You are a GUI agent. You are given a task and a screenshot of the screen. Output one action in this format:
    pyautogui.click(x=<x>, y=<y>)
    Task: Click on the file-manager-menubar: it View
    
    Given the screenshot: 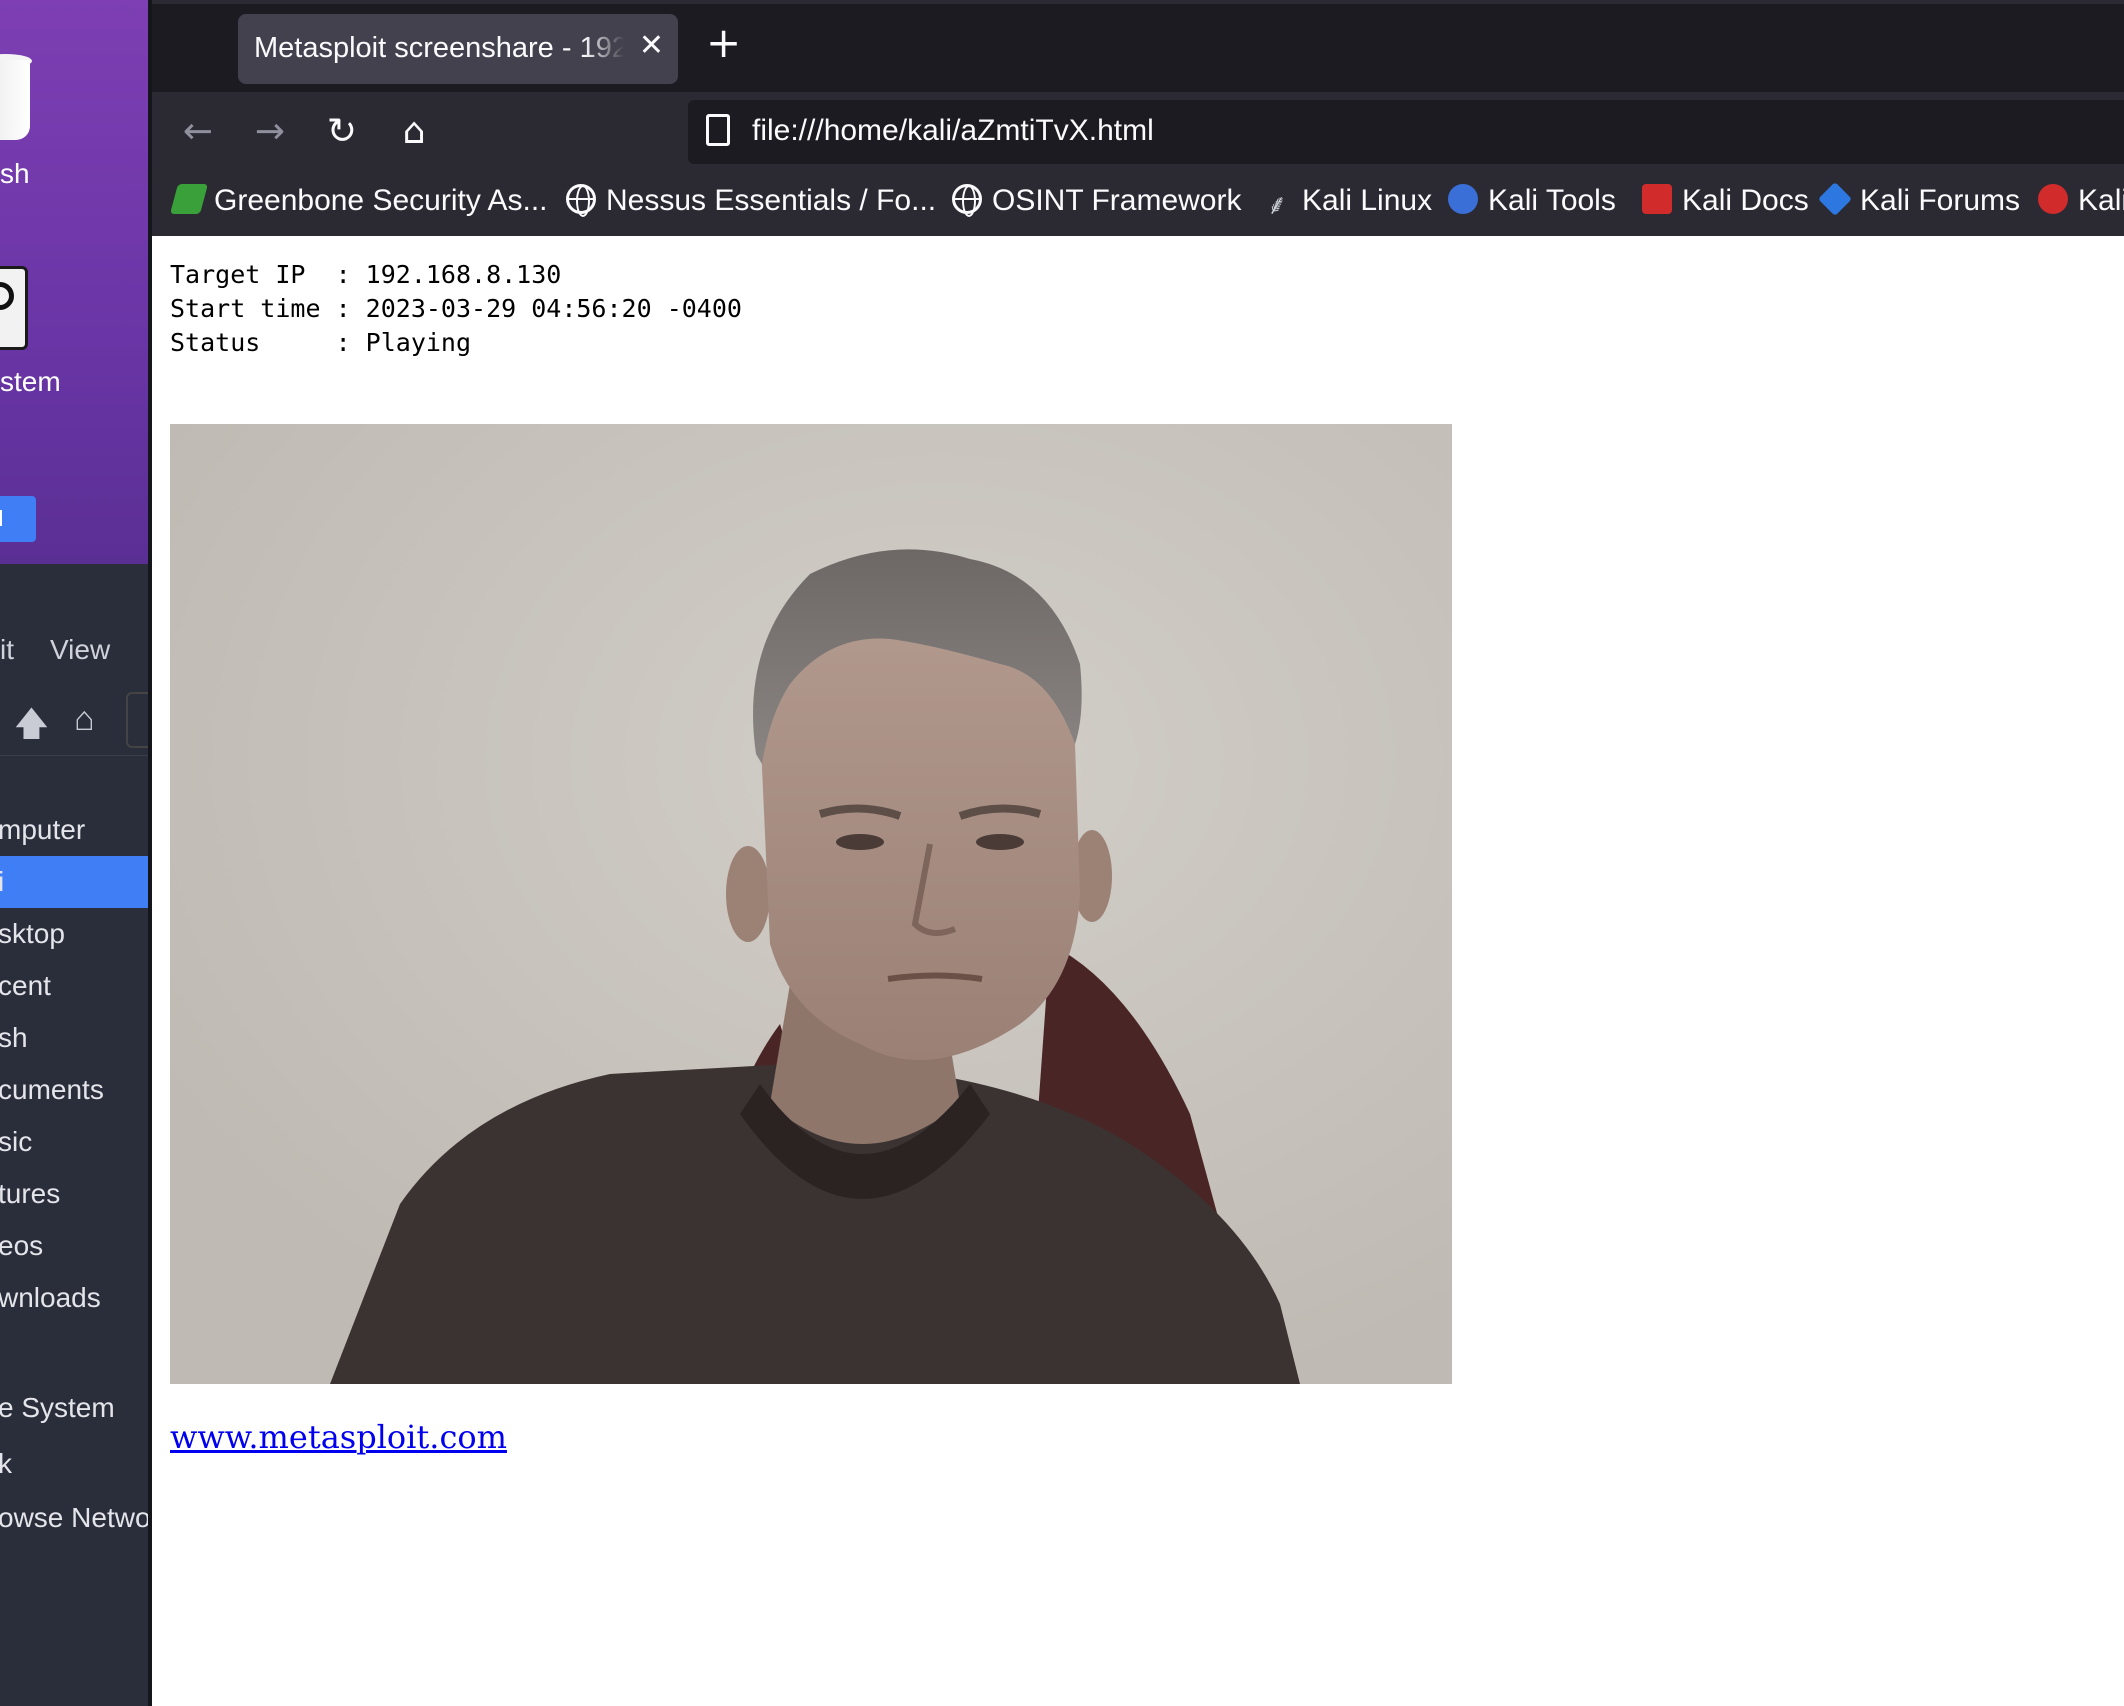 What is the action you would take?
    pyautogui.click(x=74, y=652)
    